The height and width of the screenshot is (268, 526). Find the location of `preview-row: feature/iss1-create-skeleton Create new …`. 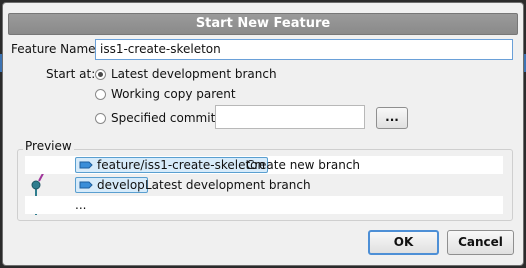

preview-row: feature/iss1-create-skeleton Create new … is located at coordinates (264, 165).